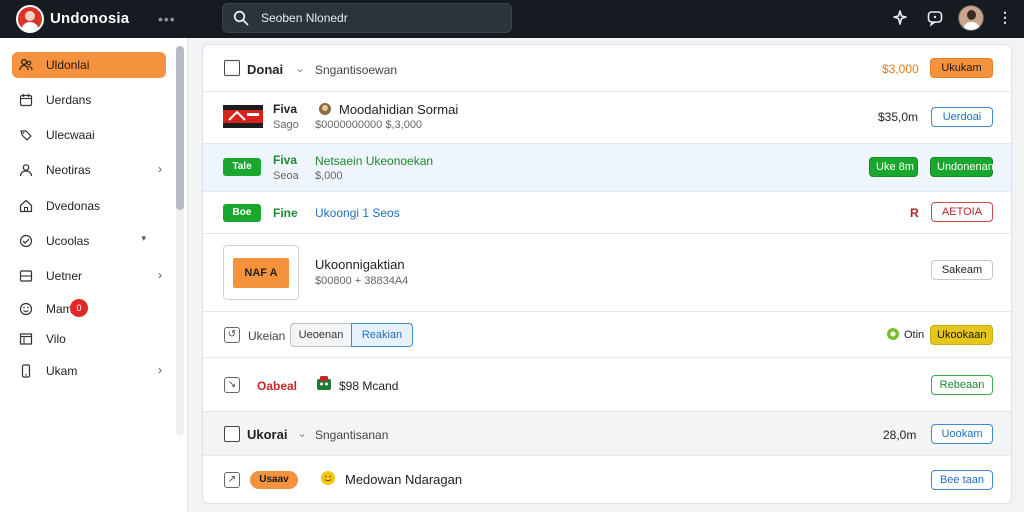 The width and height of the screenshot is (1024, 512). What do you see at coordinates (89, 339) in the screenshot?
I see `sidebar-item-8: Vilo` at bounding box center [89, 339].